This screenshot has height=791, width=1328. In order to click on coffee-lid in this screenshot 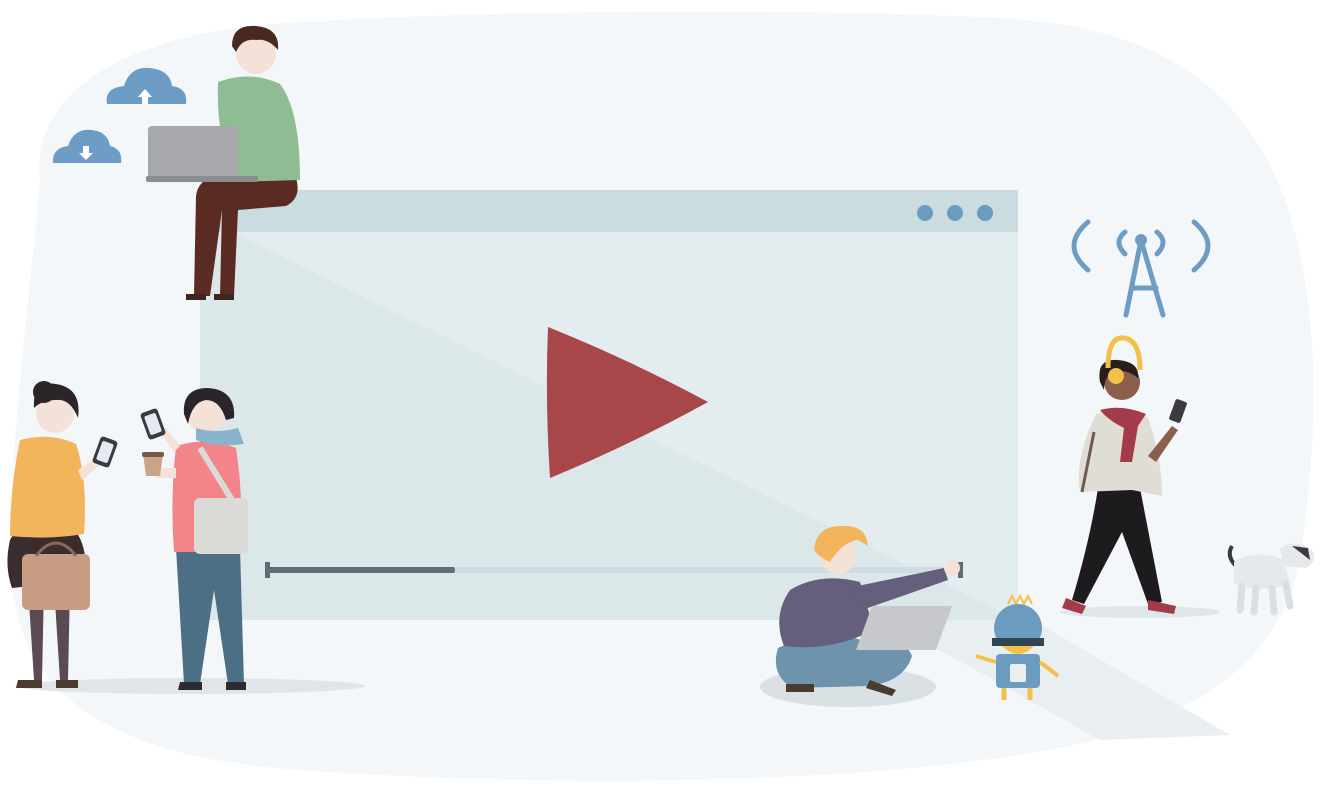, I will do `click(153, 454)`.